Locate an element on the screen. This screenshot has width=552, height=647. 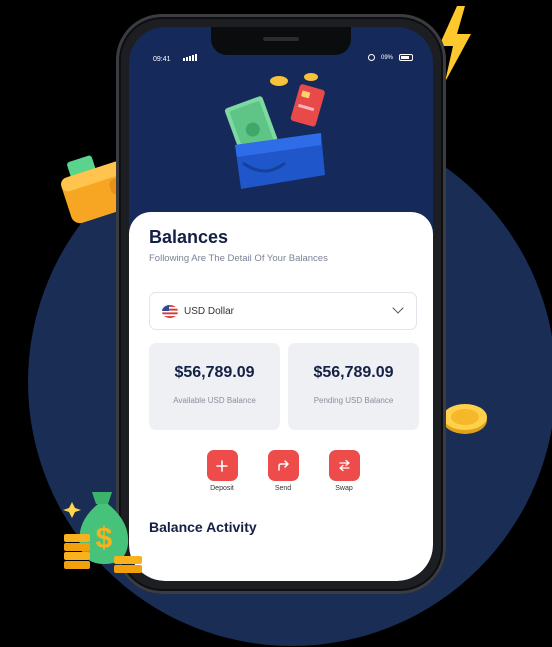
deposit-label: Deposit is located at coordinates (222, 488).